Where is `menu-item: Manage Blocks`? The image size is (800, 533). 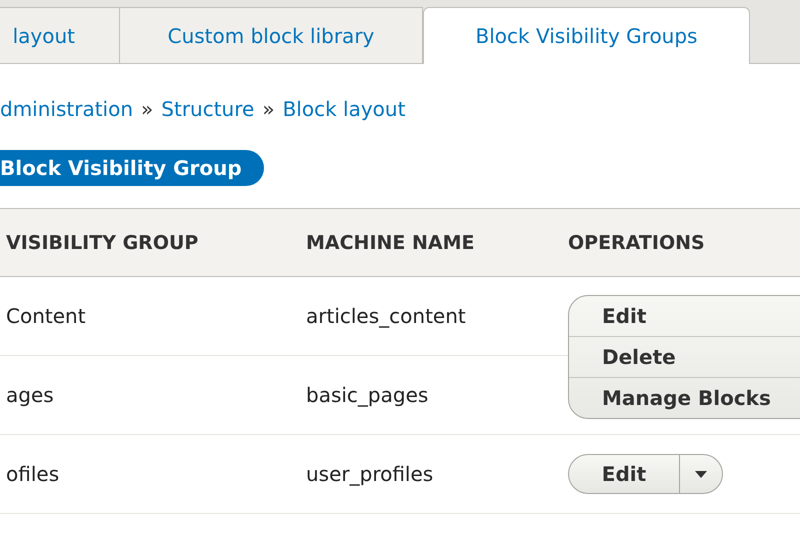
menu-item: Manage Blocks is located at coordinates (684, 398).